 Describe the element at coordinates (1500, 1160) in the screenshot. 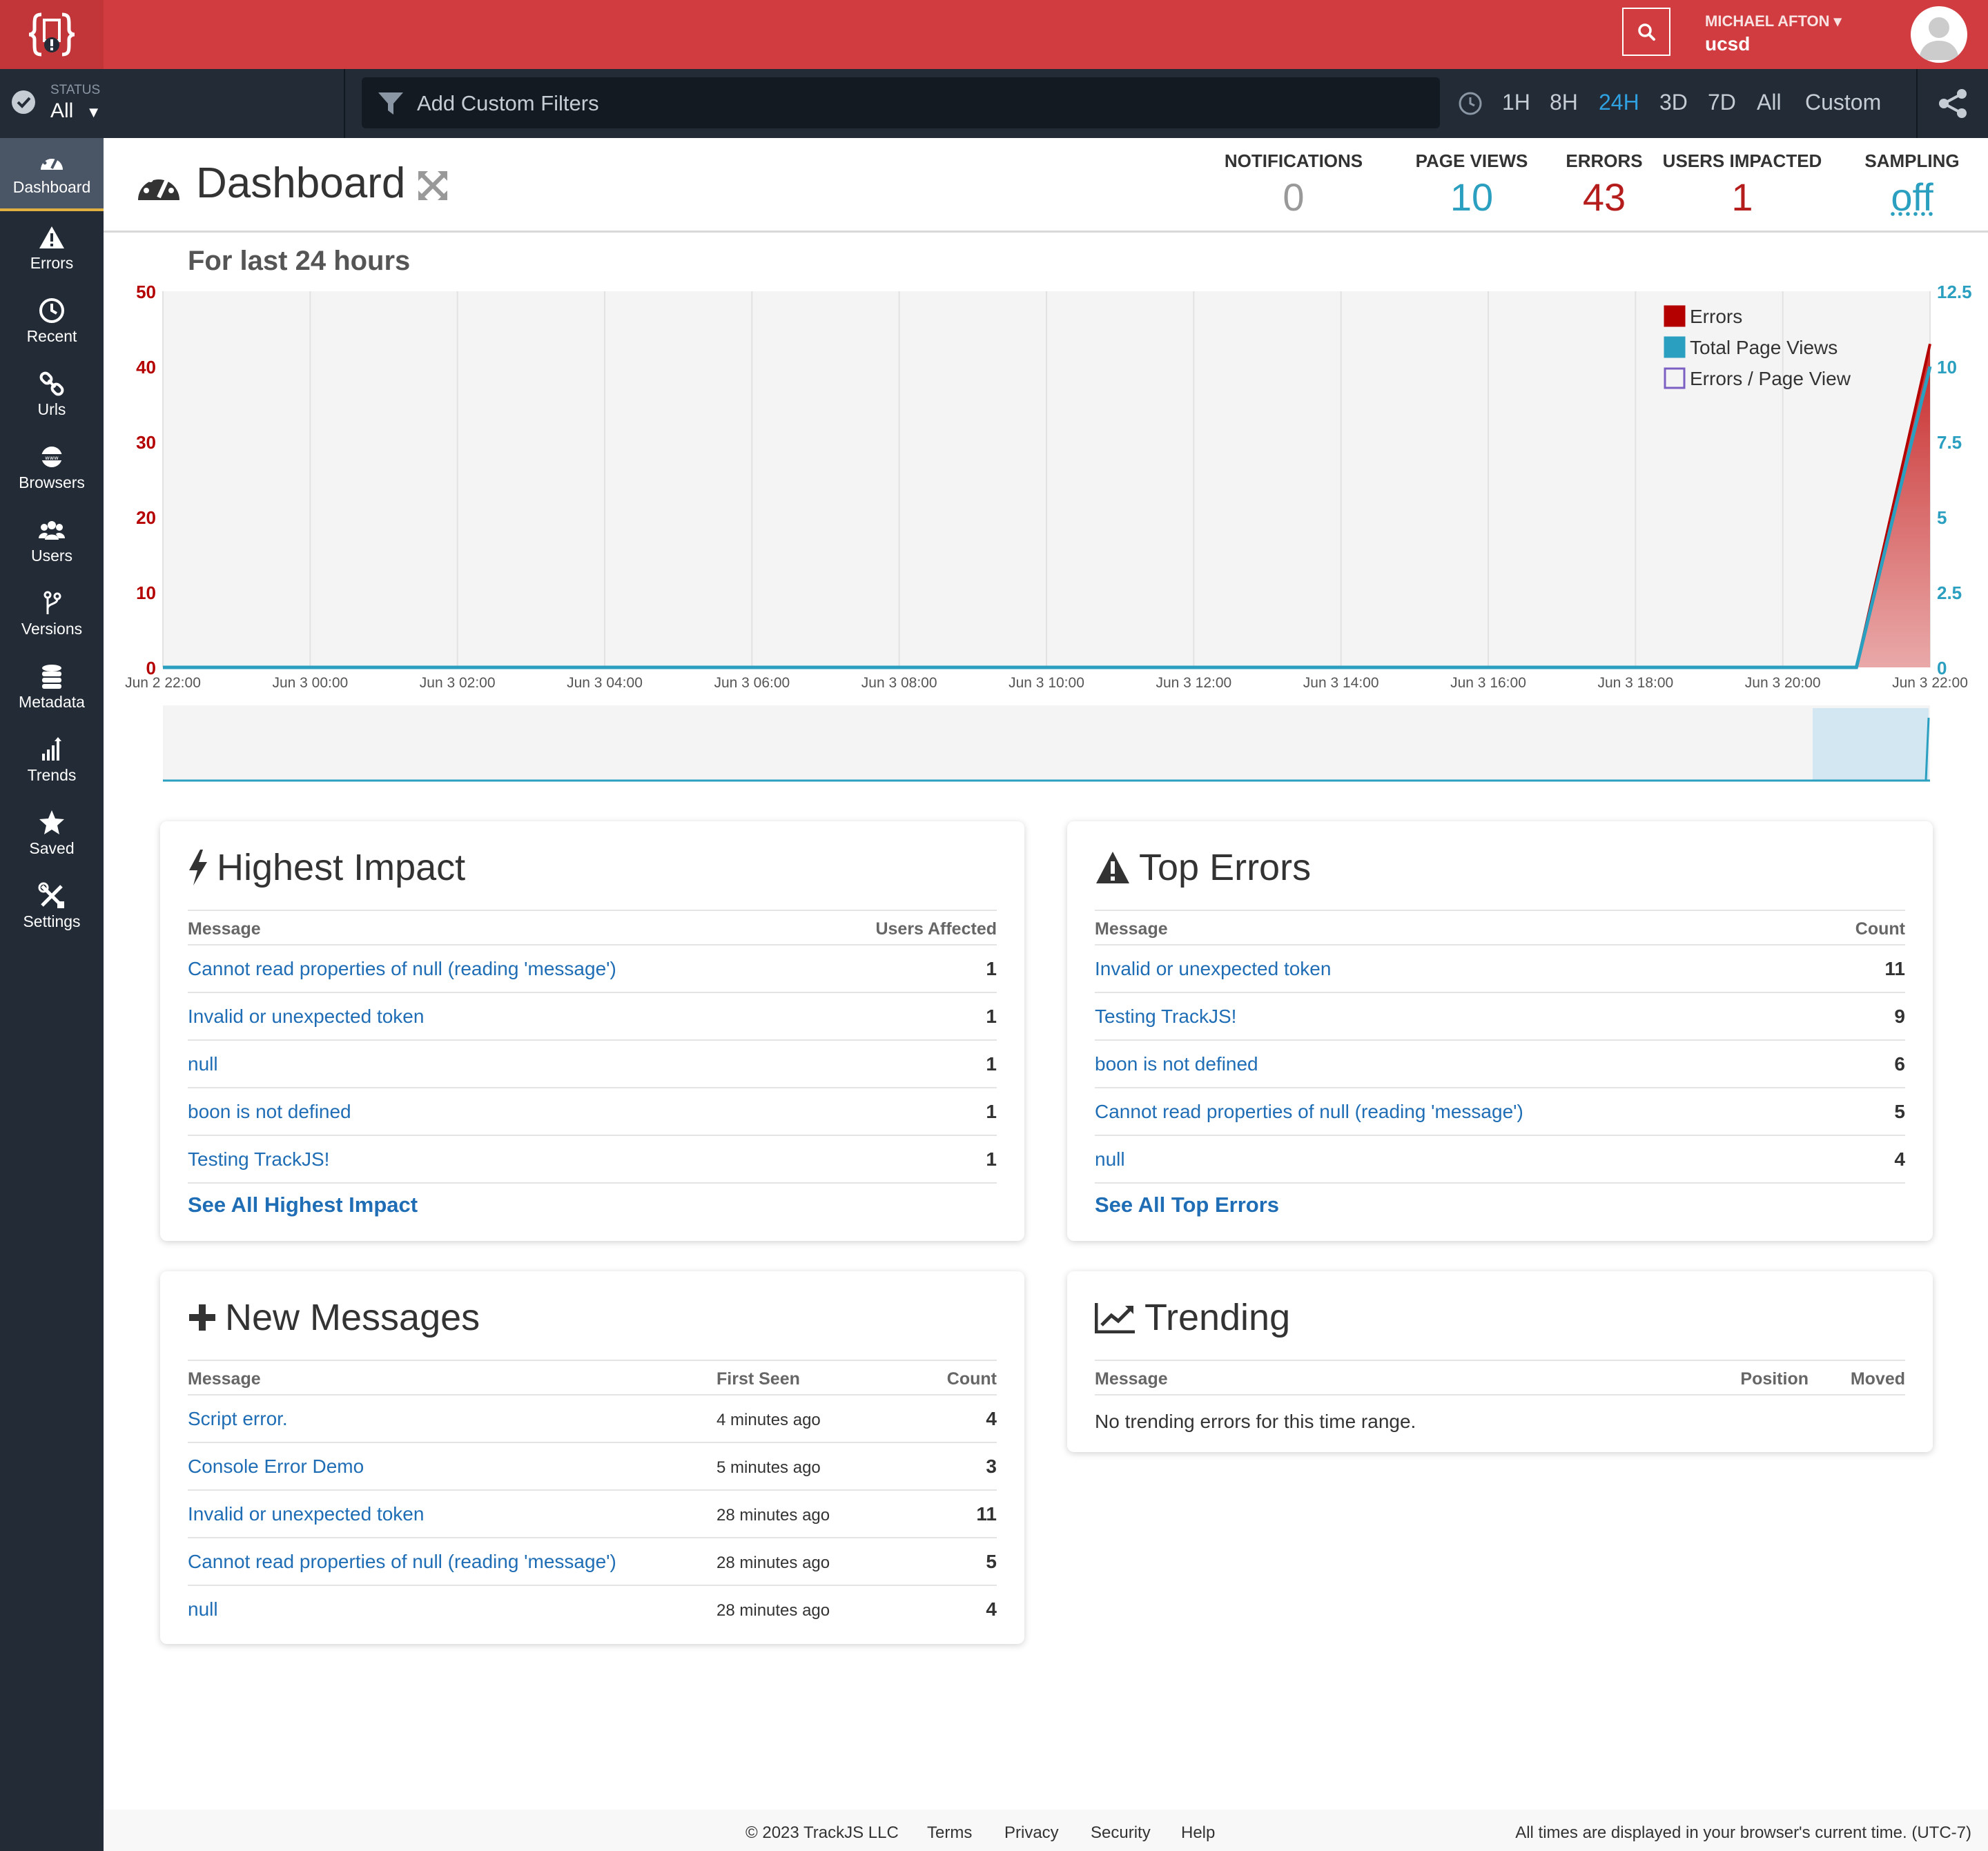

I see `table-row: null 4` at that location.